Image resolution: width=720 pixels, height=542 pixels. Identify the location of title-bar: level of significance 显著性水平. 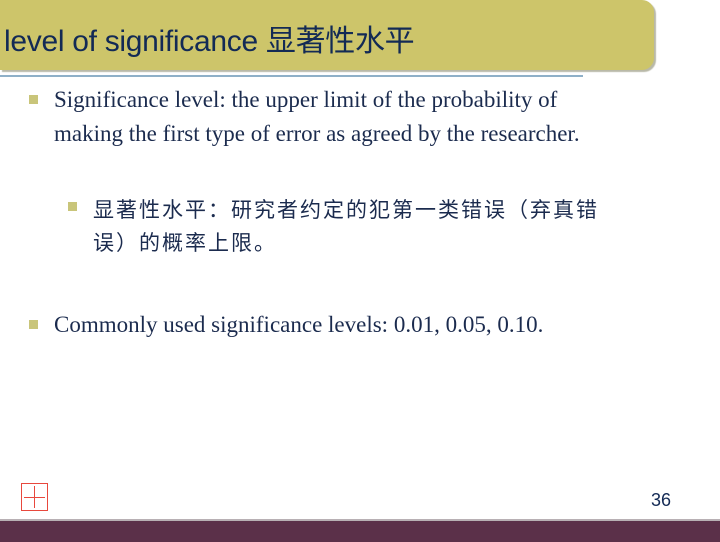
(327, 35).